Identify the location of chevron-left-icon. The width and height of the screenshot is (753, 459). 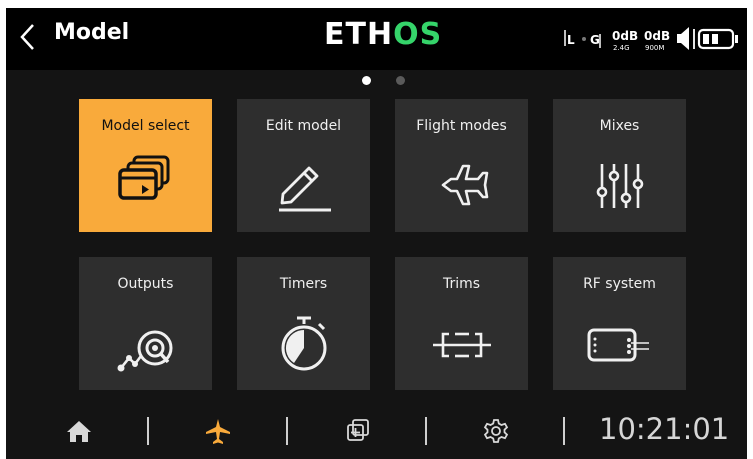
(27, 37).